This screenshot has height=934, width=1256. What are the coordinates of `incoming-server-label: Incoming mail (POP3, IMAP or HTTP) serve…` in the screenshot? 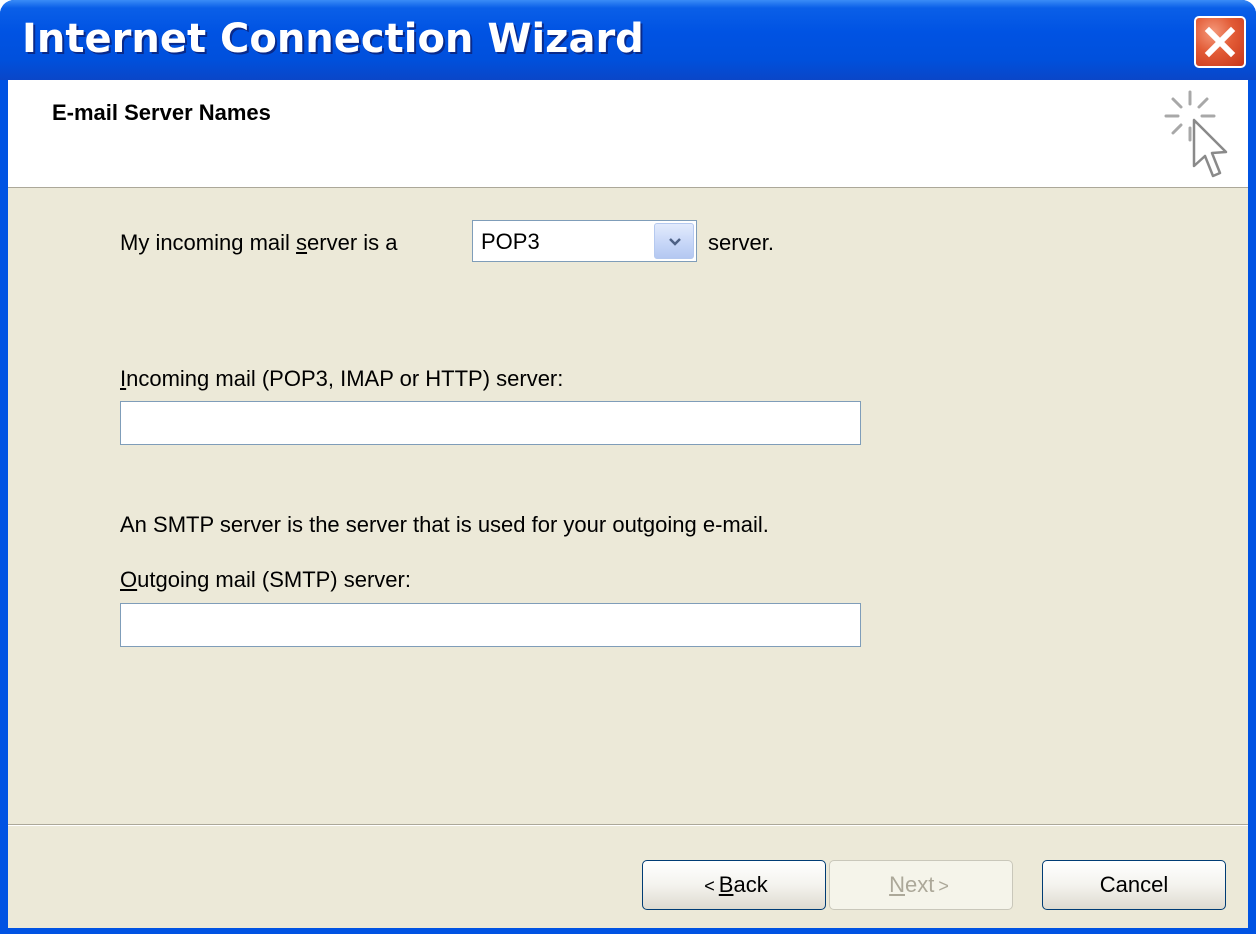 It's located at (342, 378).